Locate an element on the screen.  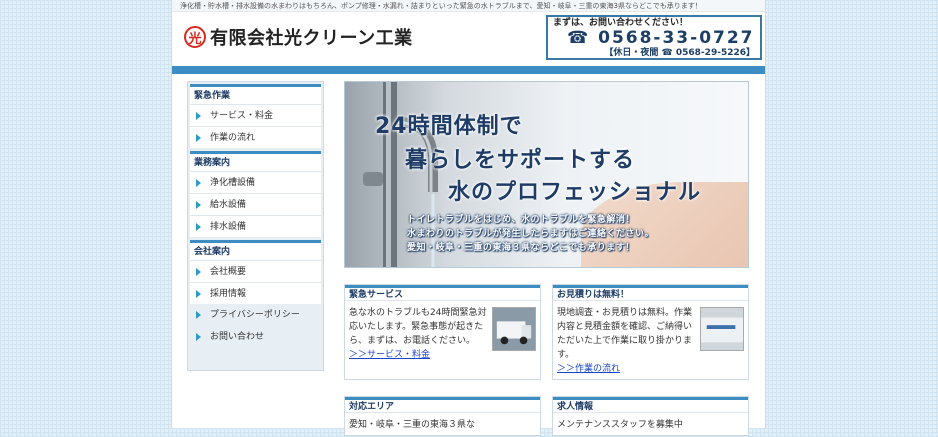
hero-sub-3: 愛知・岐阜・三重の東海３県ならどこでも承ります！ is located at coordinates (521, 248).